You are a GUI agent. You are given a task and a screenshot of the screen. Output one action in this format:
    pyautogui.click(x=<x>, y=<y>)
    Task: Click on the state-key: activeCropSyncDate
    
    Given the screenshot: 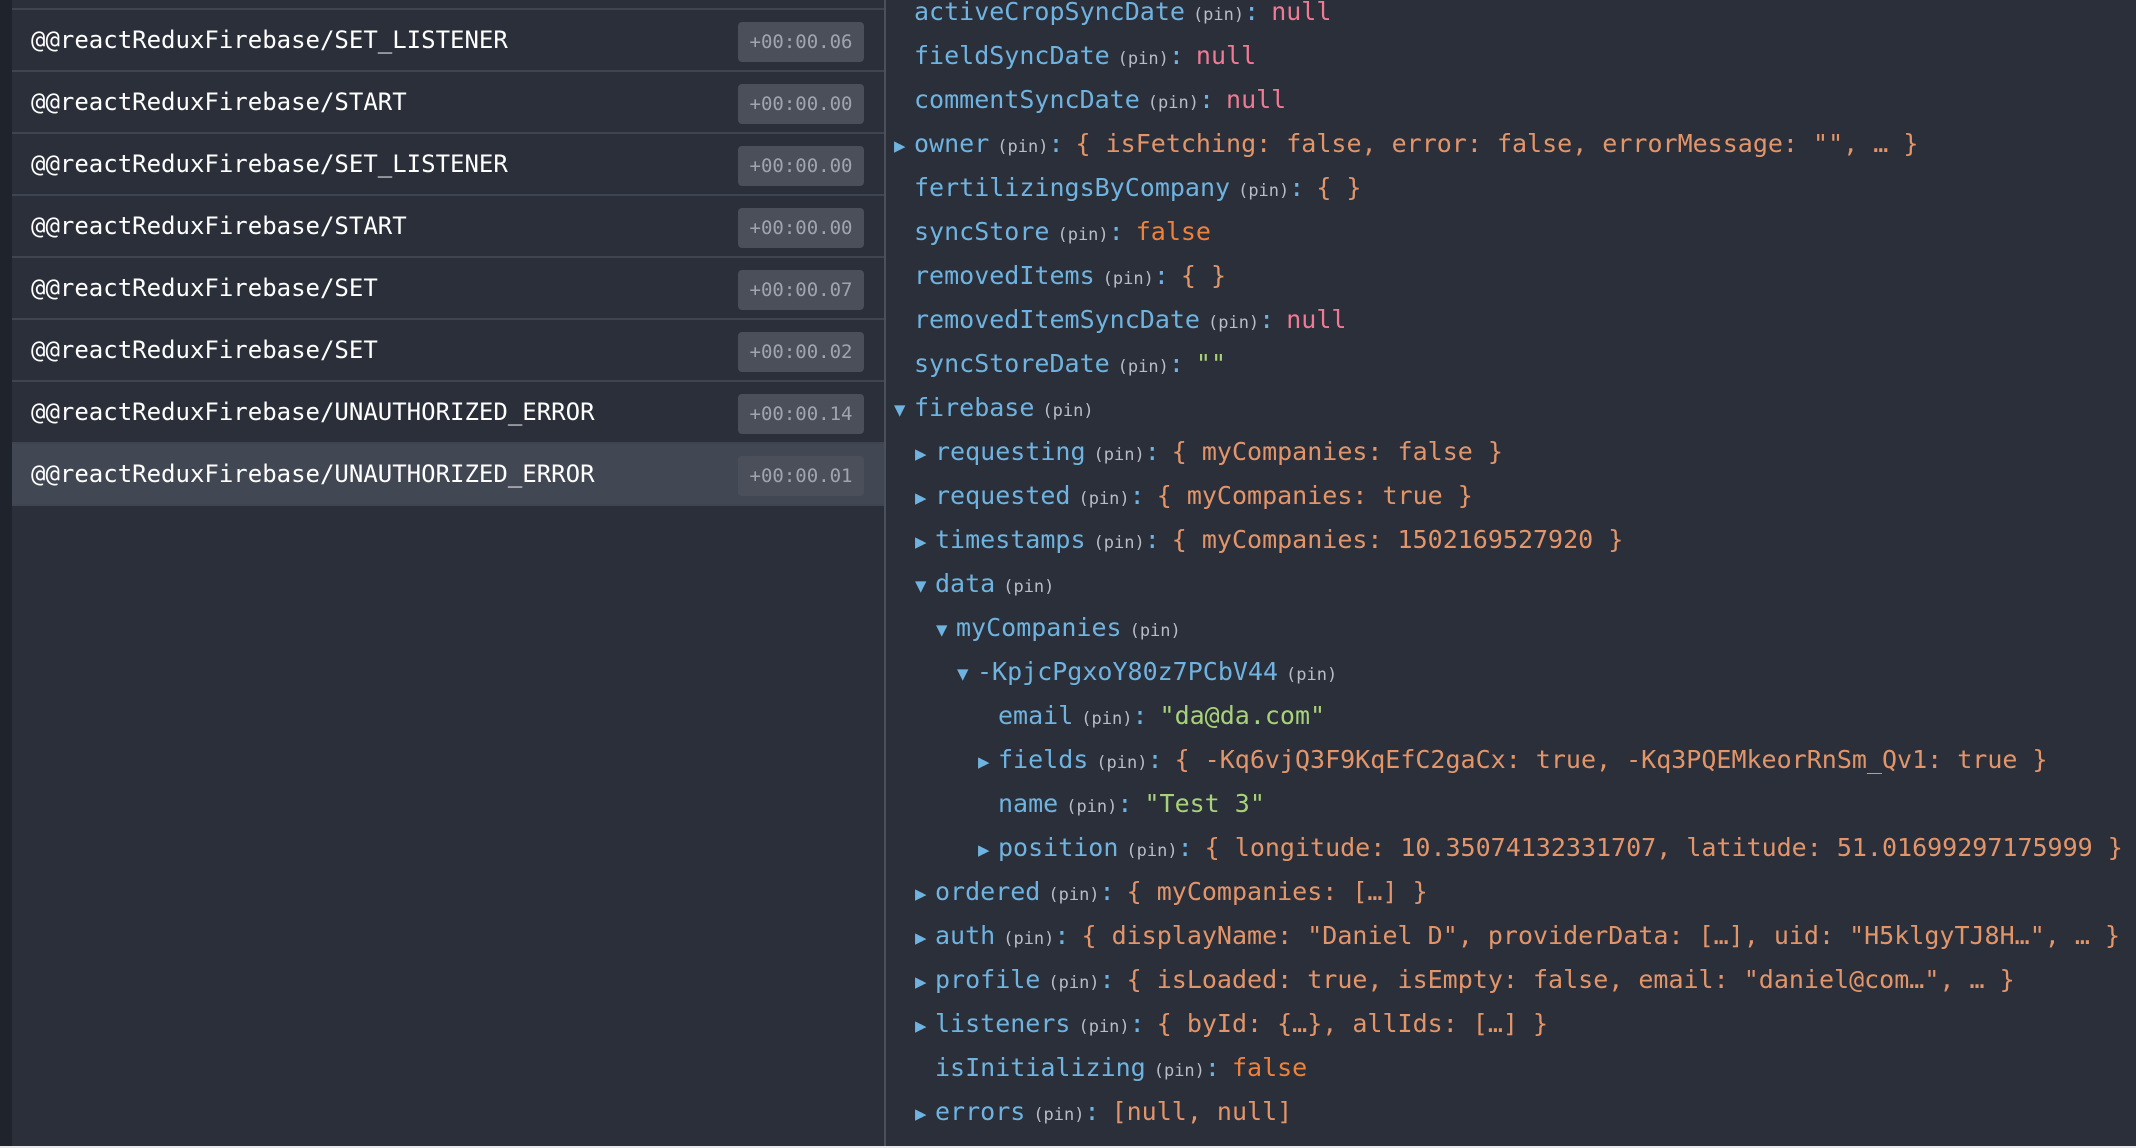 What is the action you would take?
    pyautogui.click(x=1049, y=13)
    